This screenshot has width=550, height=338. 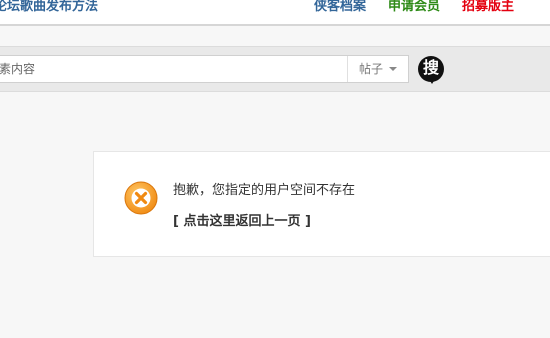 What do you see at coordinates (49, 7) in the screenshot?
I see `nav-link-song-guide: 论坛歌曲发布方法` at bounding box center [49, 7].